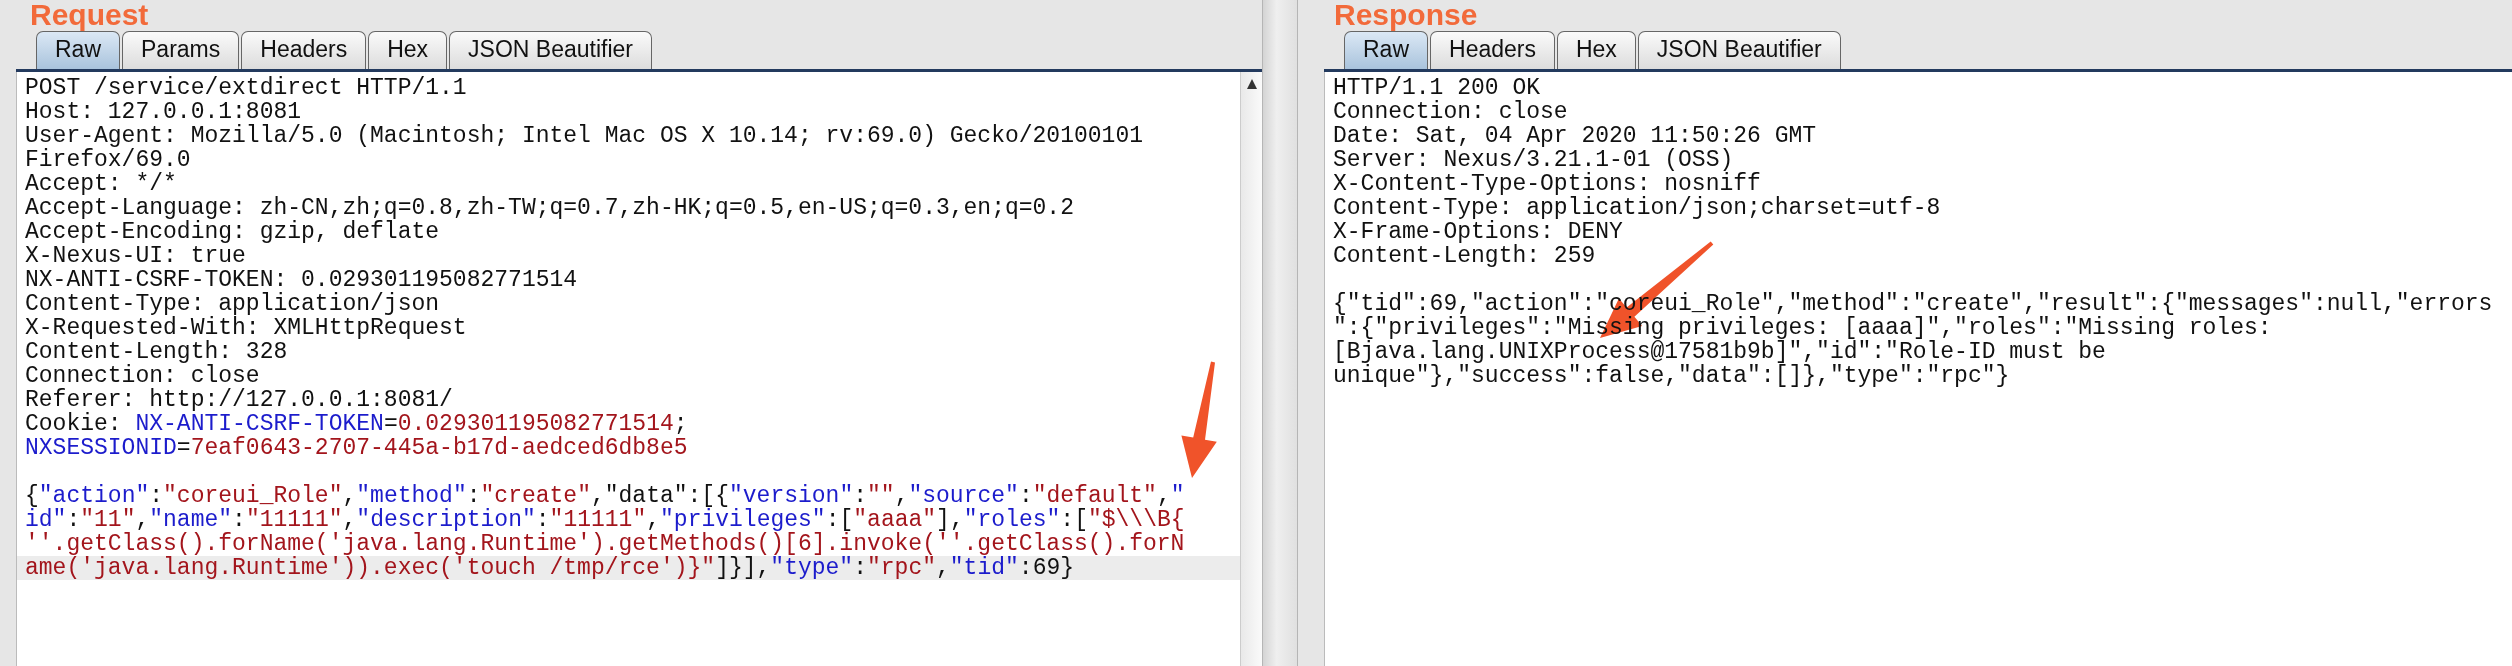 The height and width of the screenshot is (666, 2512). I want to click on code-line: Referer: http://127.0.0.1:8081/, so click(239, 400).